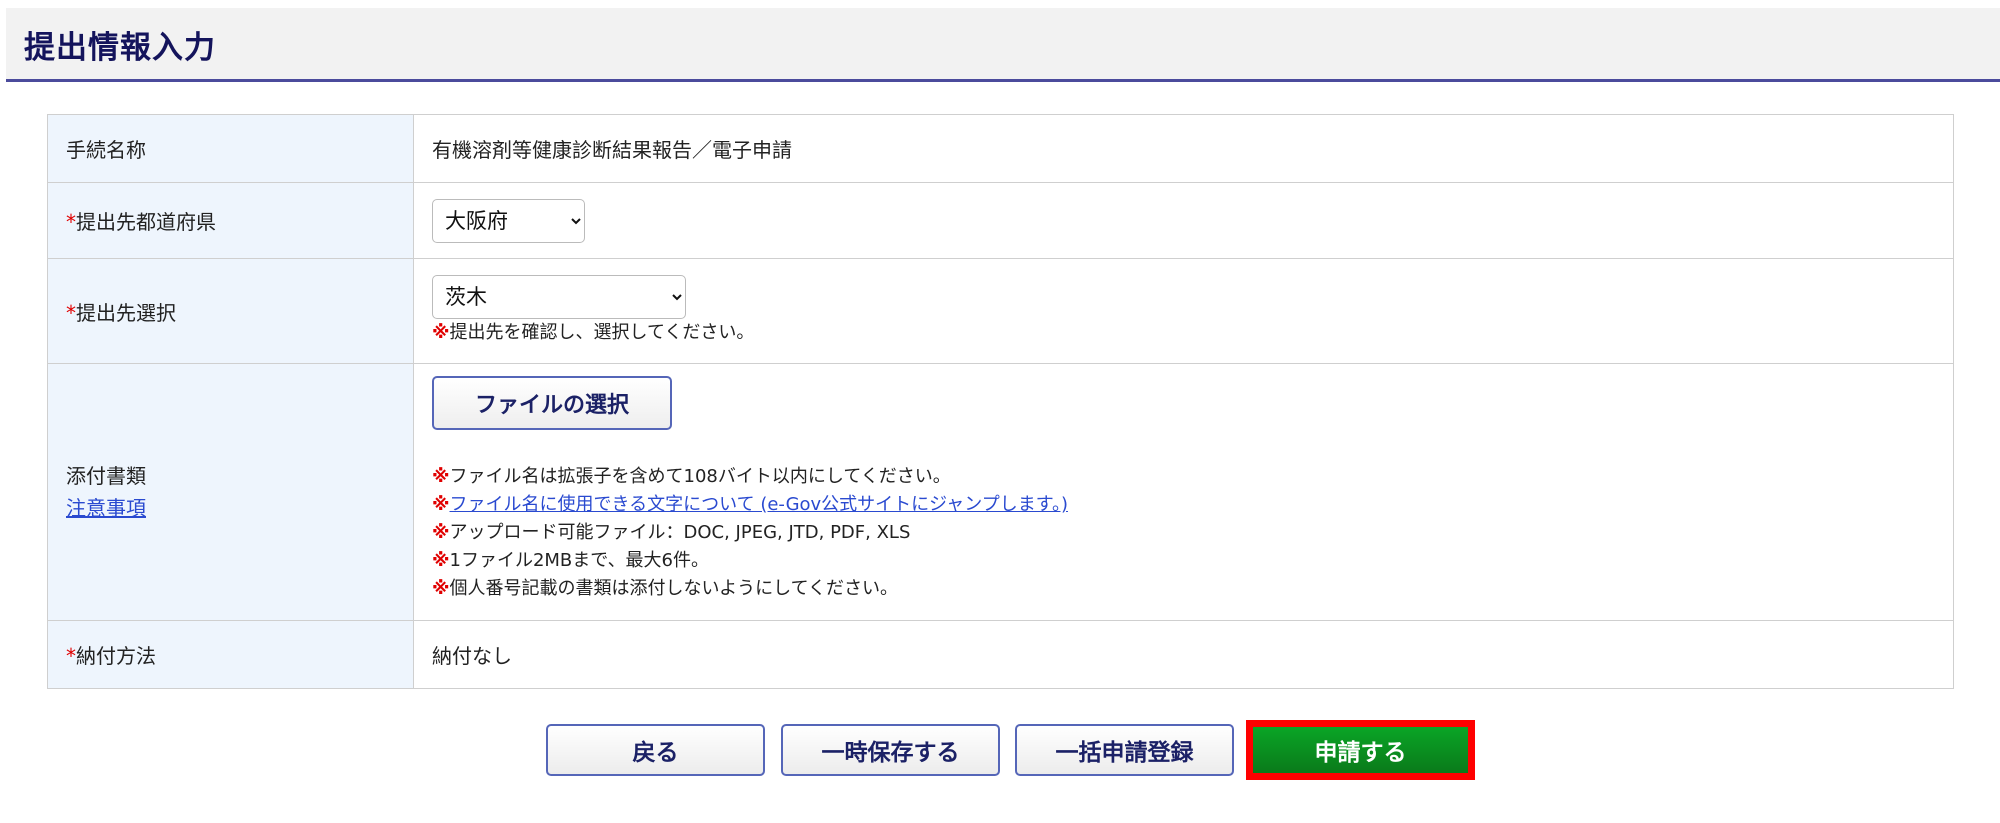  Describe the element at coordinates (559, 297) in the screenshot. I see `destination-select: 茨木` at that location.